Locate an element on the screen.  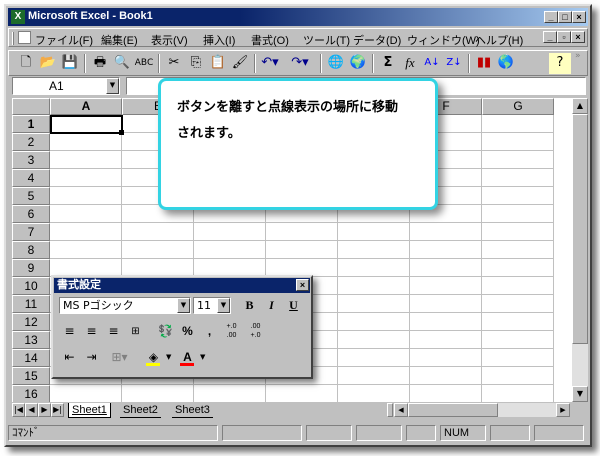
format-painter-icon: 🖌 is located at coordinates (240, 63).